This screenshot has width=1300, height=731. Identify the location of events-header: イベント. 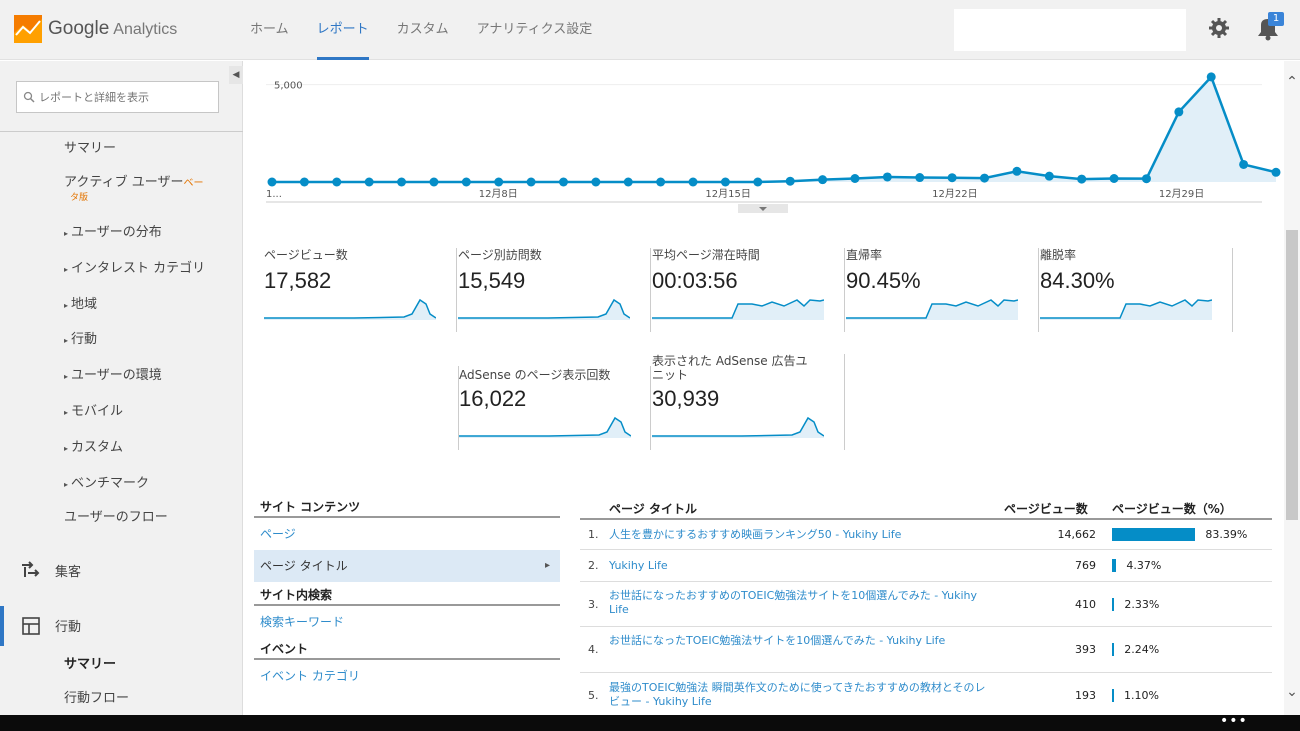
(407, 649).